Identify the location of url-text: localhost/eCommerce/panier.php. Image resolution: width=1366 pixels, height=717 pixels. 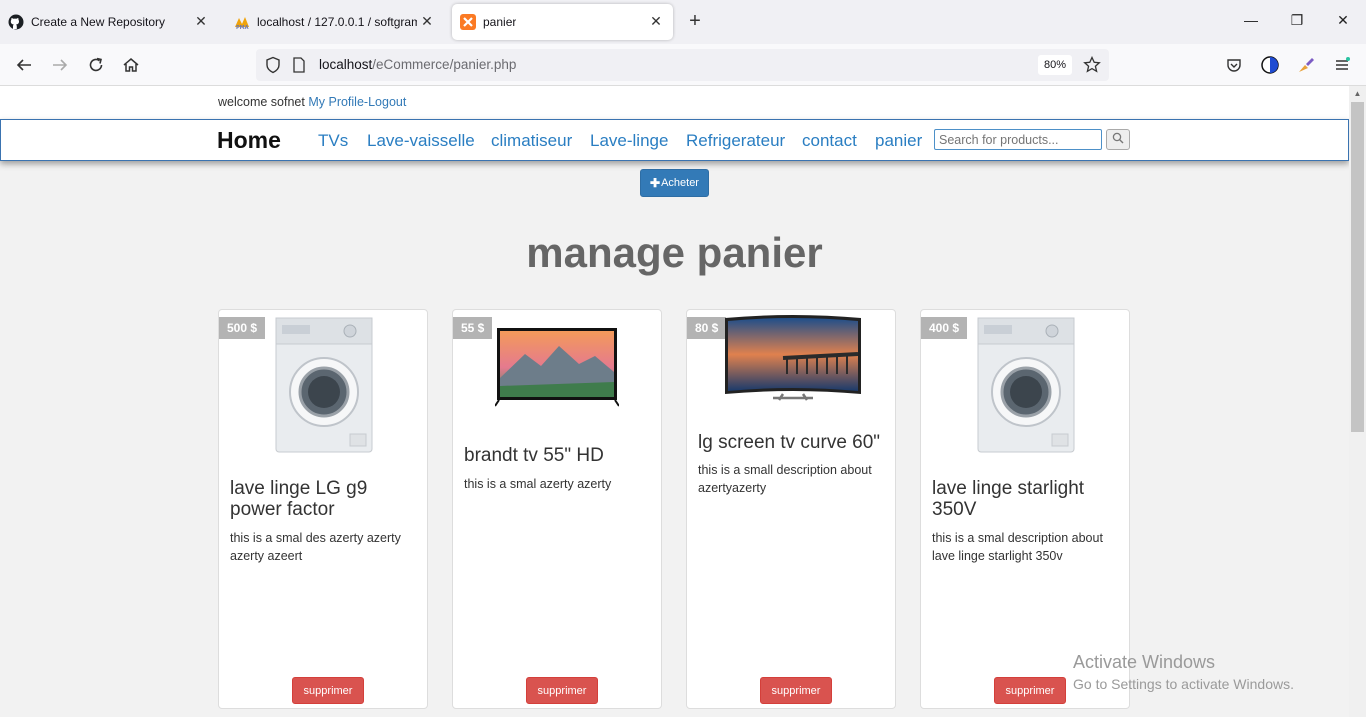
(417, 64).